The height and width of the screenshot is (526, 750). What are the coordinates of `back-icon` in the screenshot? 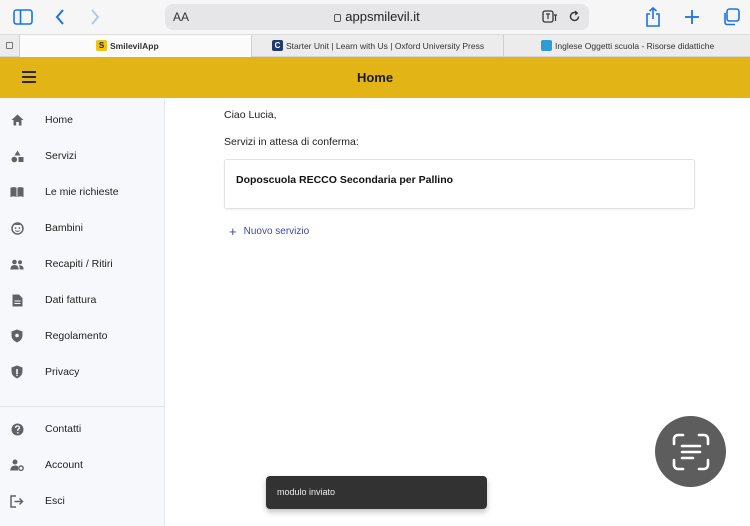 It's located at (60, 17).